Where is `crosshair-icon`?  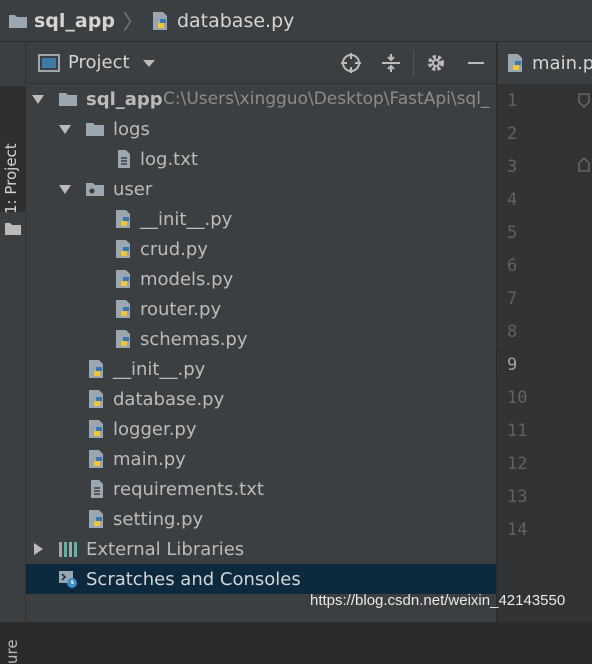
crosshair-icon is located at coordinates (351, 63).